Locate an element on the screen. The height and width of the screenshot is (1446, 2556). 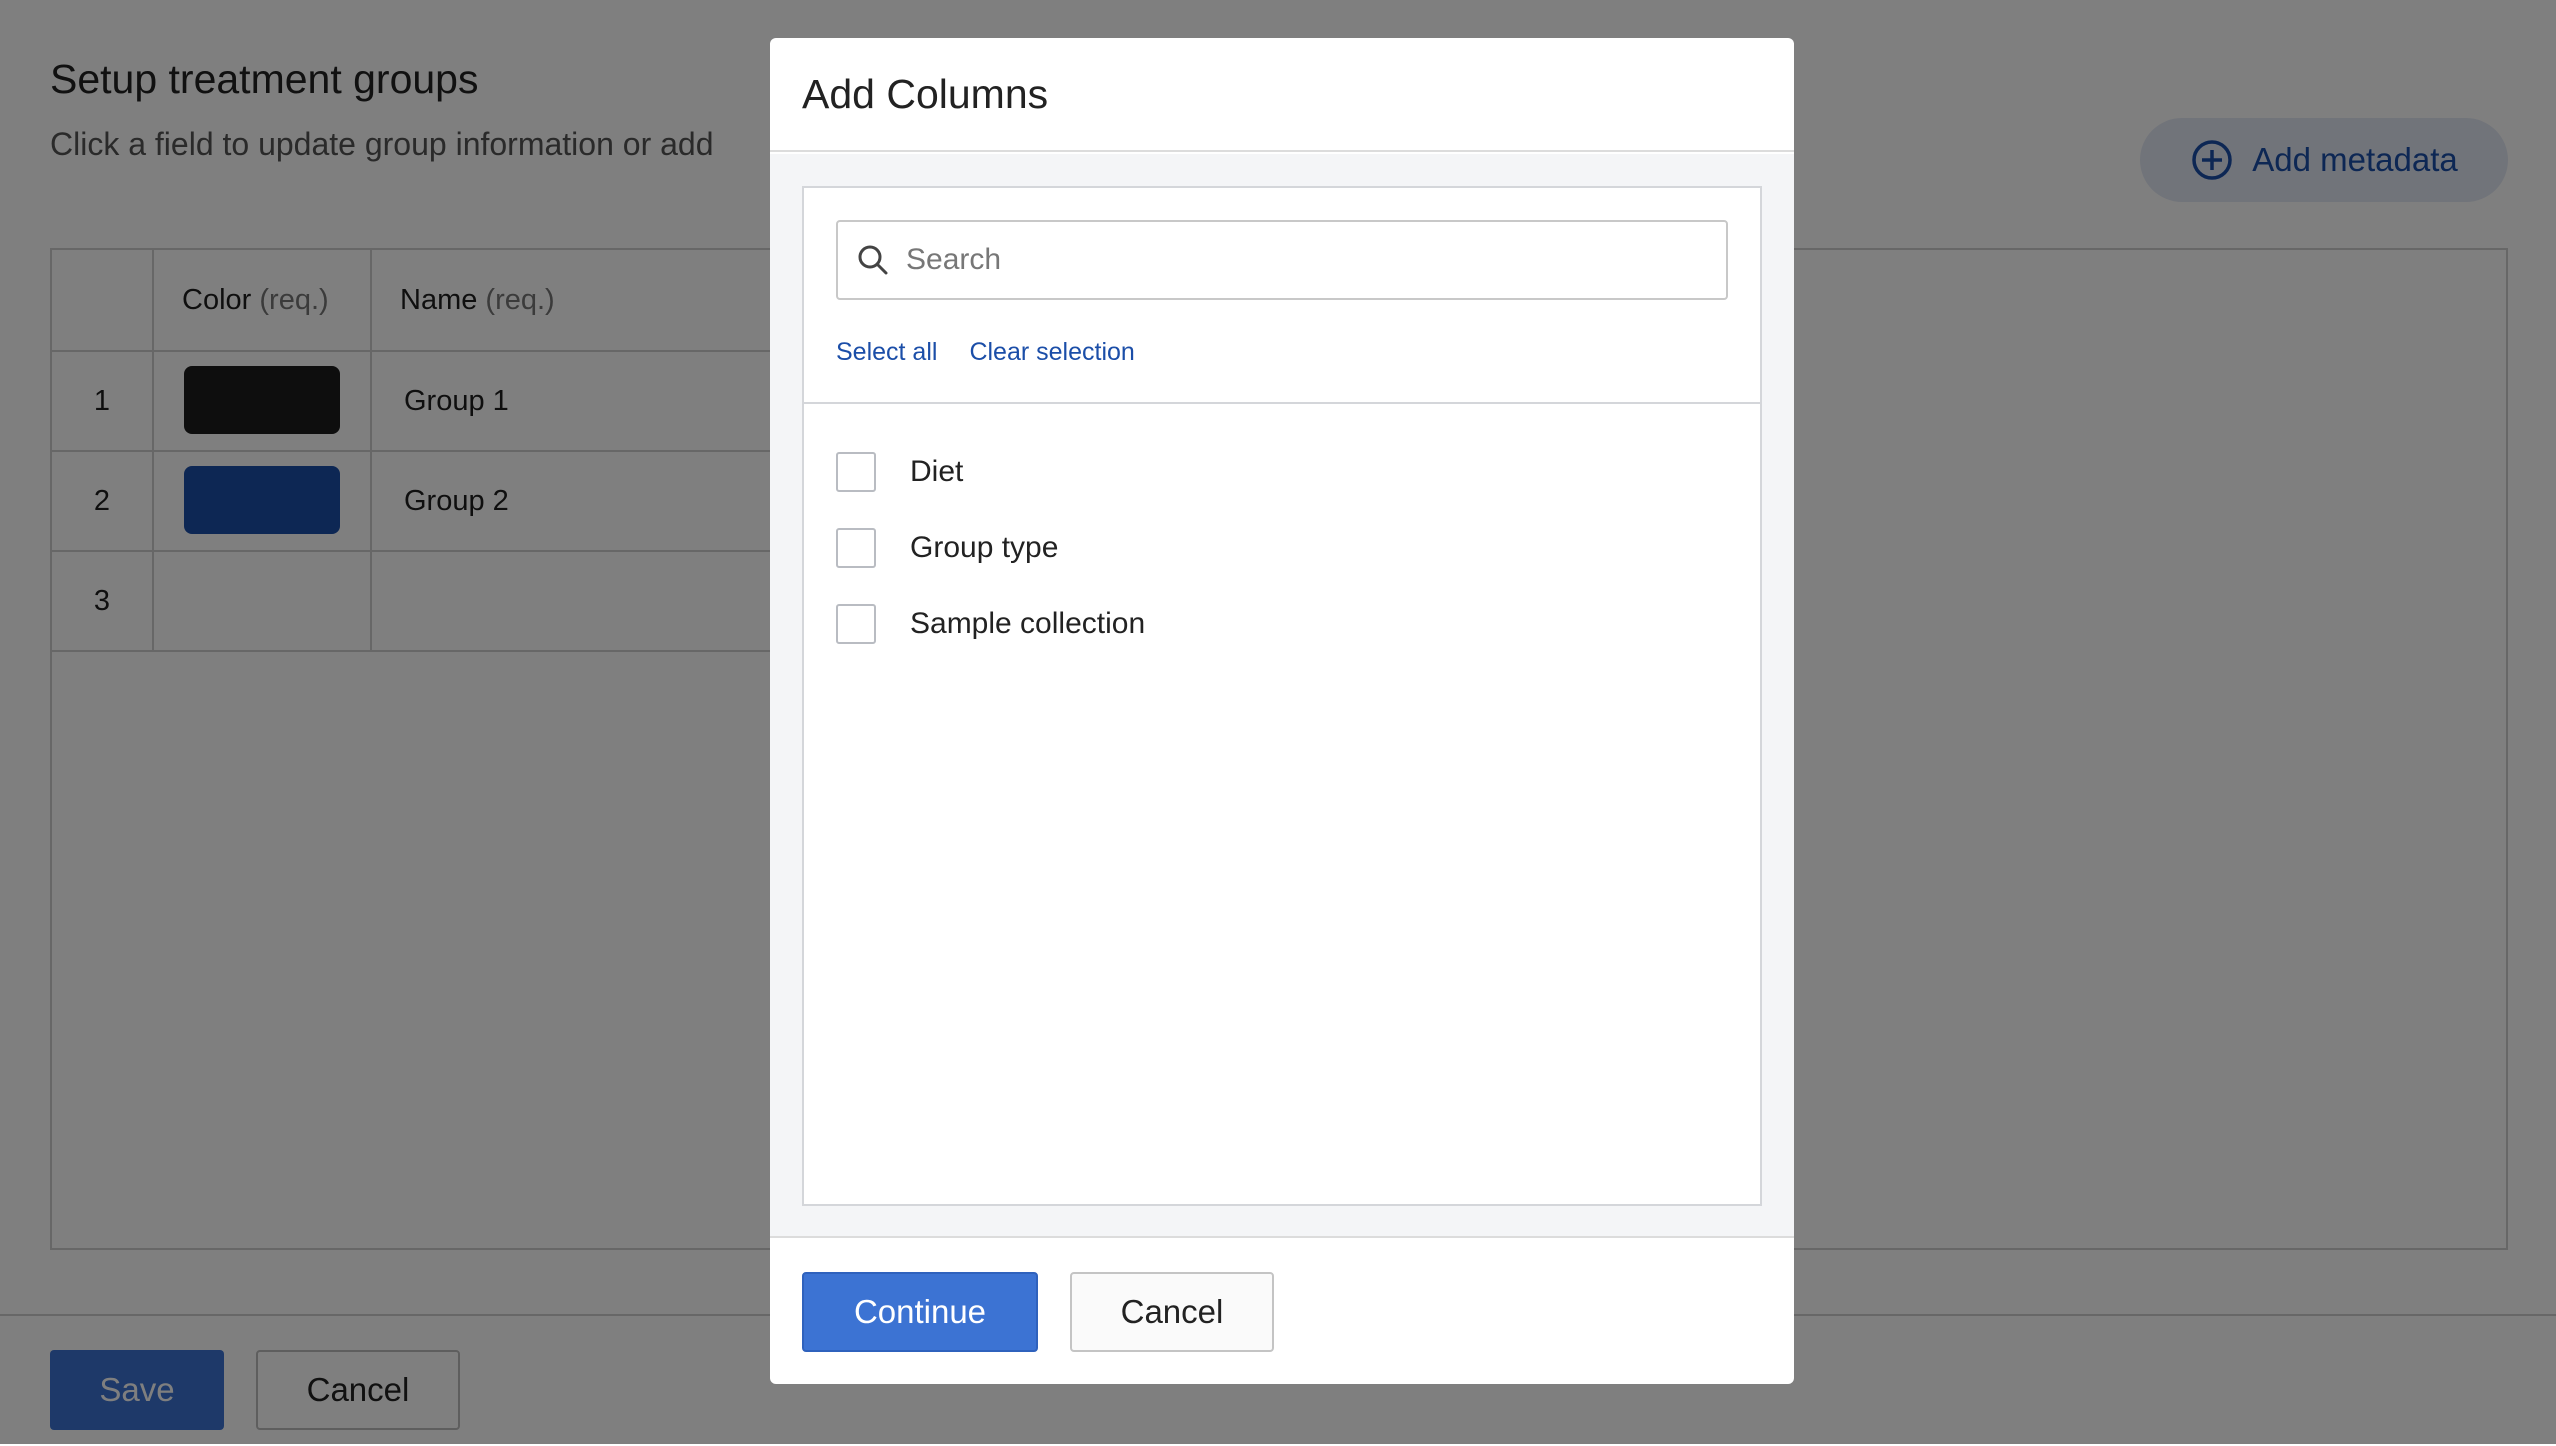
option-label: Diet is located at coordinates (937, 471).